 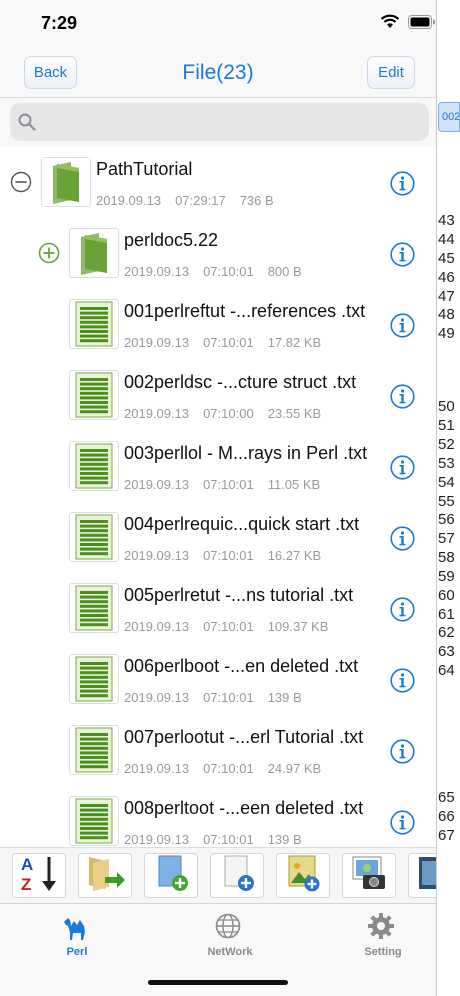 What do you see at coordinates (446, 595) in the screenshot?
I see `line-number: 60` at bounding box center [446, 595].